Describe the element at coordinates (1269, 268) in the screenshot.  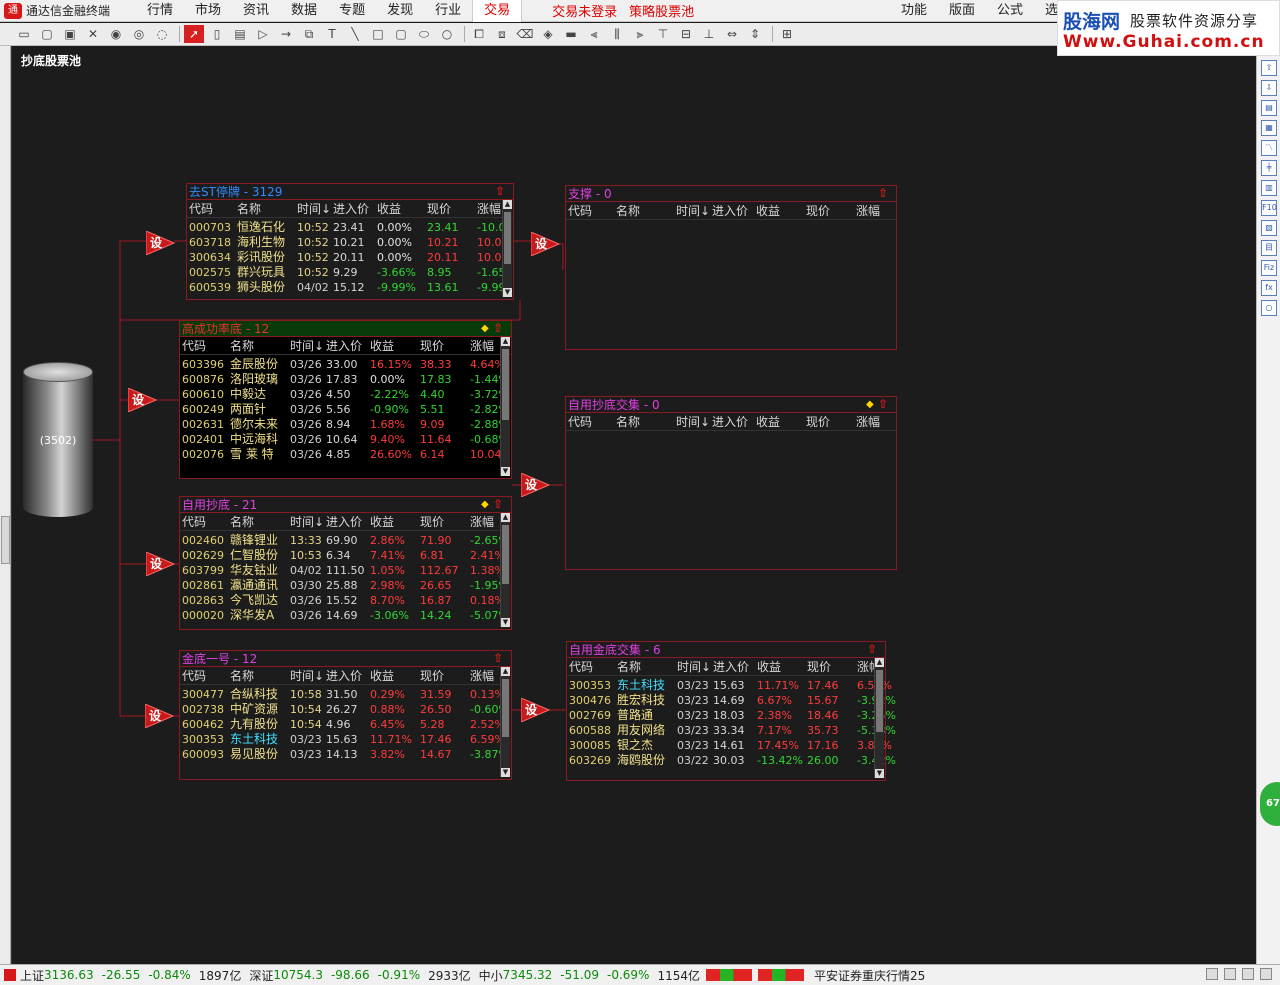
I see `fiz-icon: Fiz` at that location.